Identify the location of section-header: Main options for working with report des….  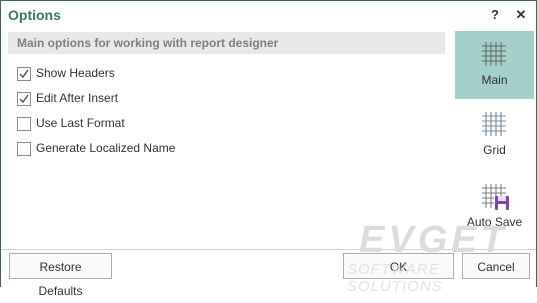
(226, 43).